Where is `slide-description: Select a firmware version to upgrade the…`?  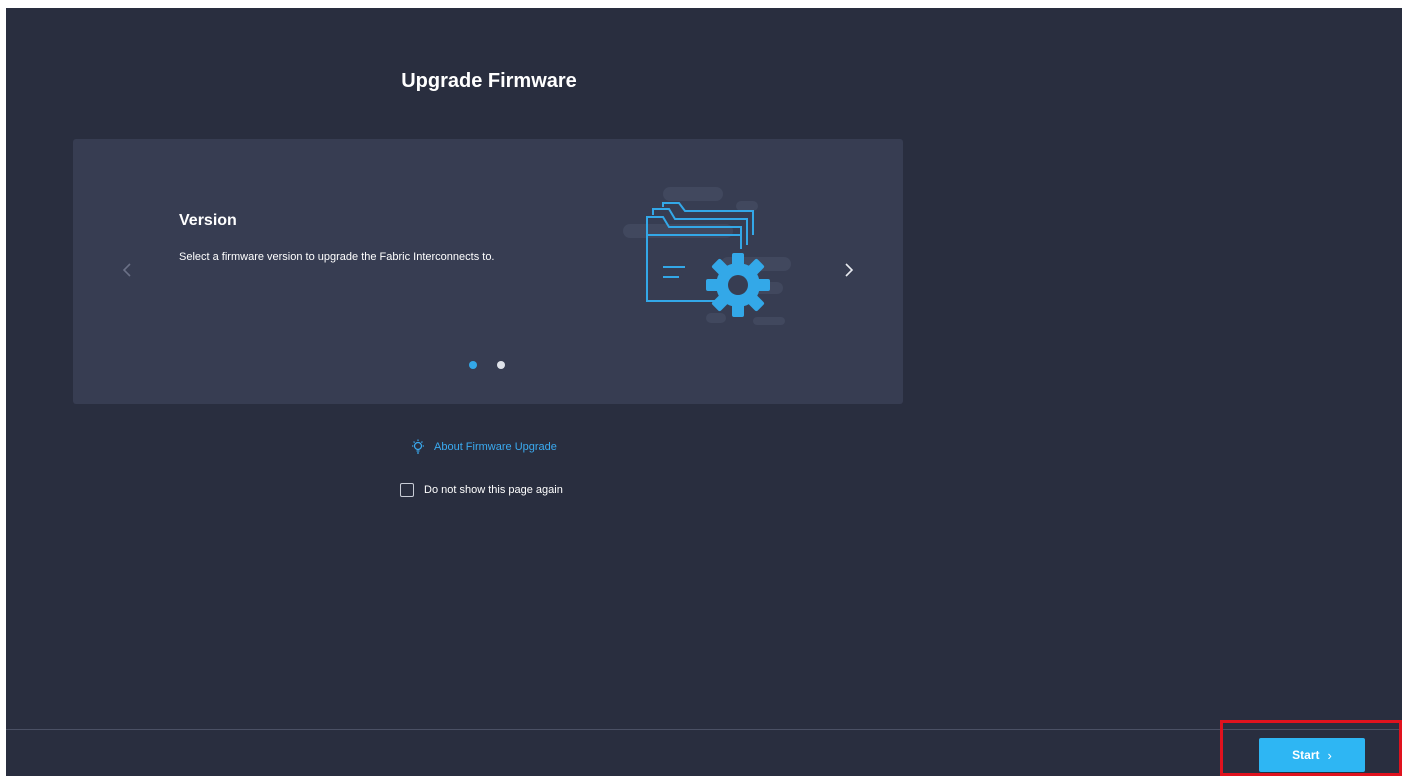 slide-description: Select a firmware version to upgrade the… is located at coordinates (337, 257).